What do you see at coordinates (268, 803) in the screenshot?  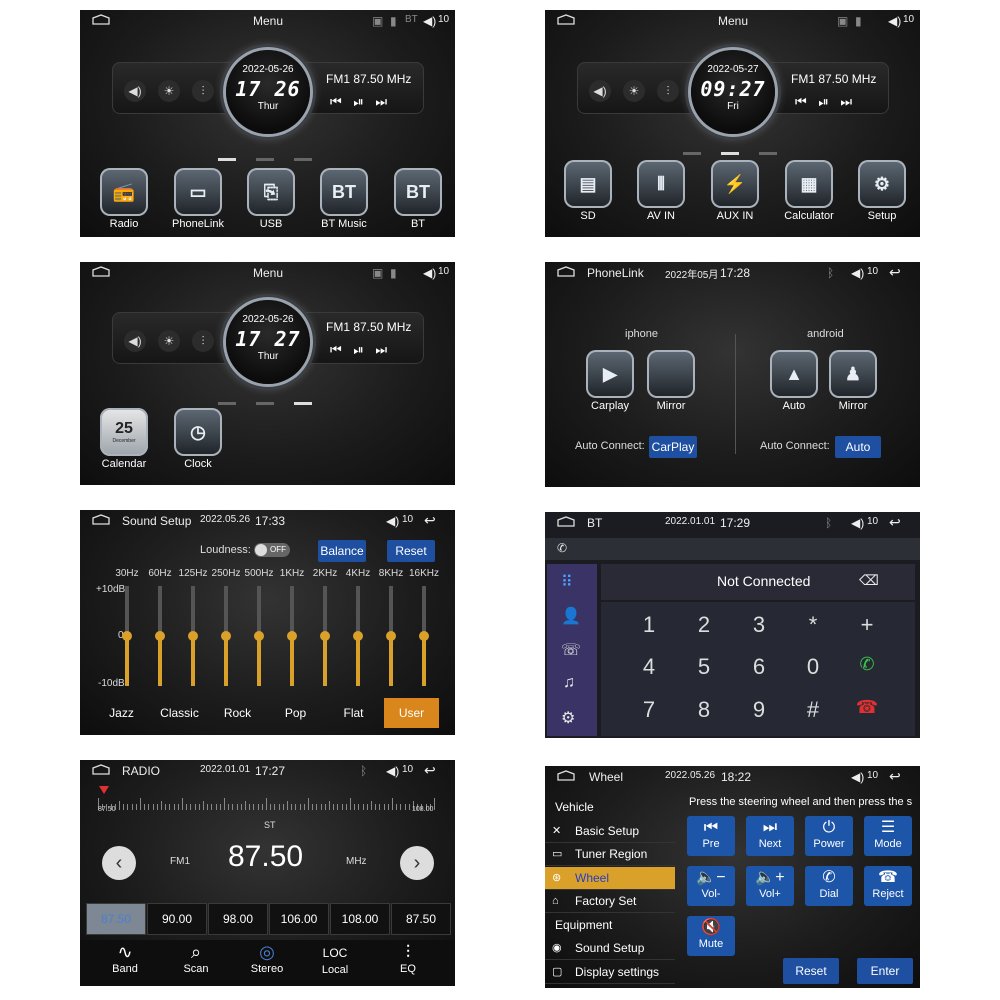 I see `frequency-scale` at bounding box center [268, 803].